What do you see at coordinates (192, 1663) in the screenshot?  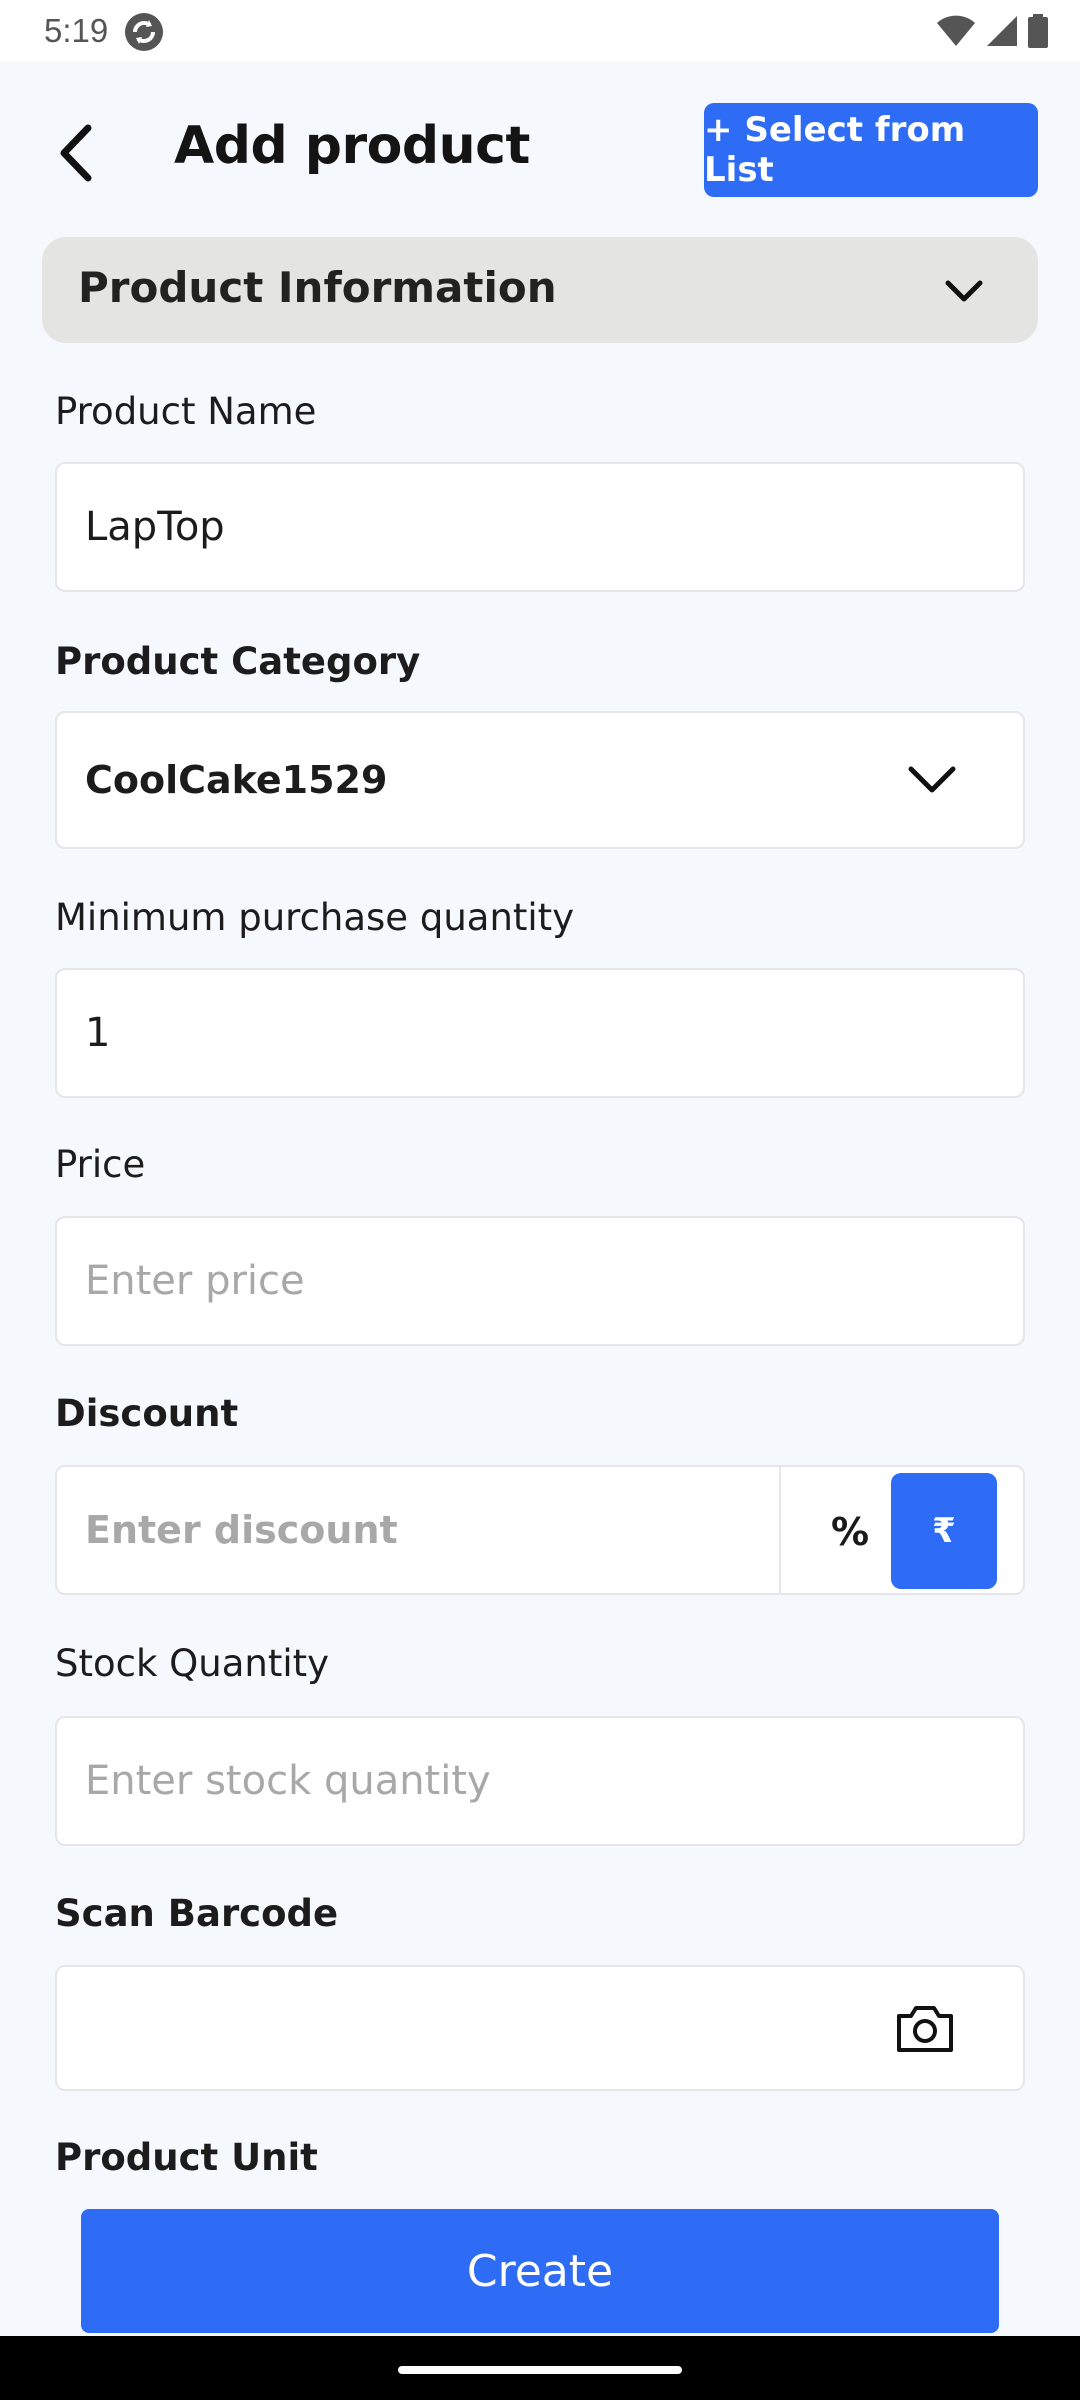 I see `stock-qty-label: Stock Quantity` at bounding box center [192, 1663].